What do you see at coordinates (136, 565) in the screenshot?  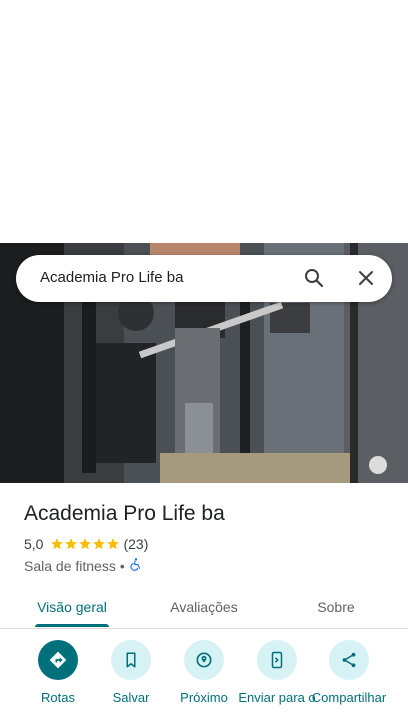 I see `wheelchair-accessible-icon` at bounding box center [136, 565].